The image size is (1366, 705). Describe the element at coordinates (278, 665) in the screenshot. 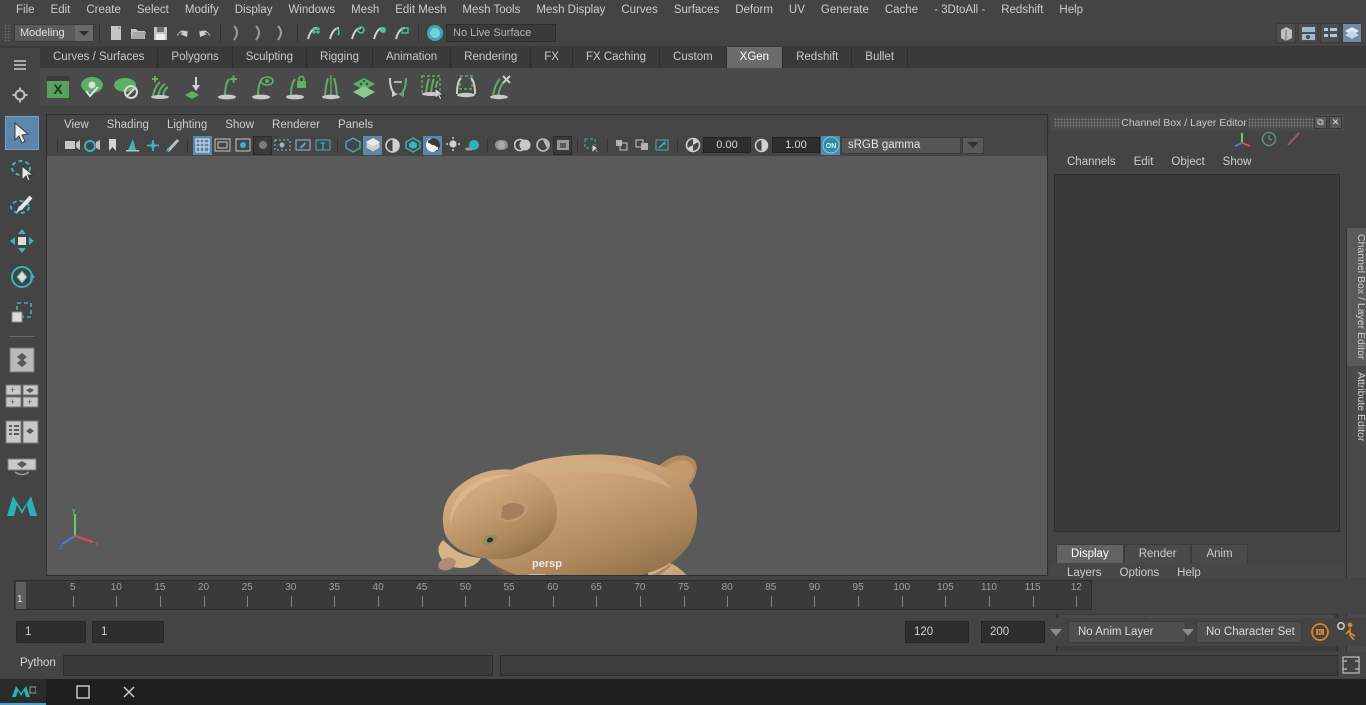

I see `command-input-field` at that location.